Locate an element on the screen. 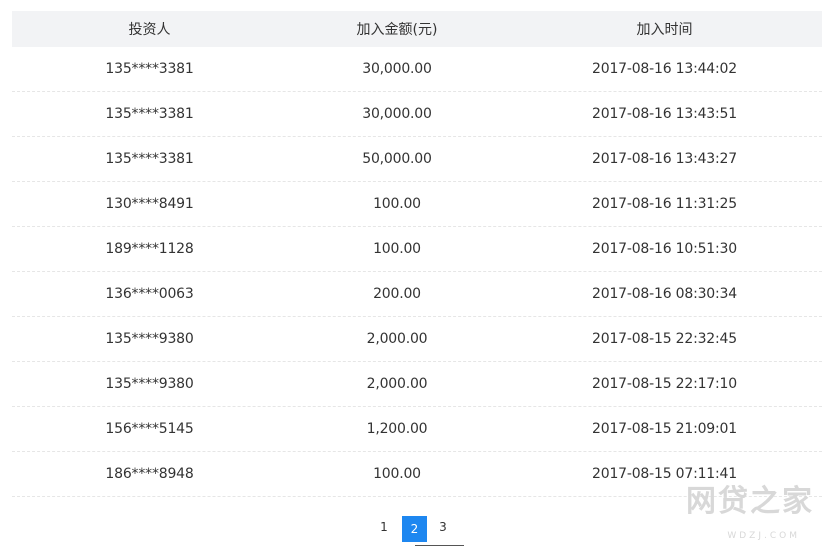 This screenshot has width=834, height=547. watermark-logo: 网贷之家 is located at coordinates (750, 501).